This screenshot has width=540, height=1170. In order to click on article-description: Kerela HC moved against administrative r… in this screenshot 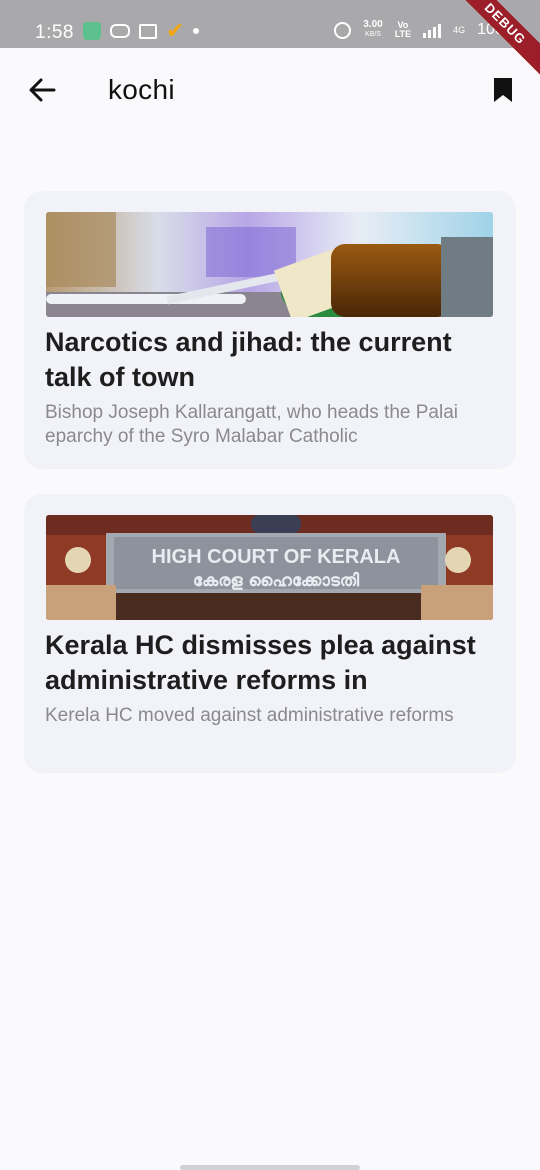, I will do `click(249, 715)`.